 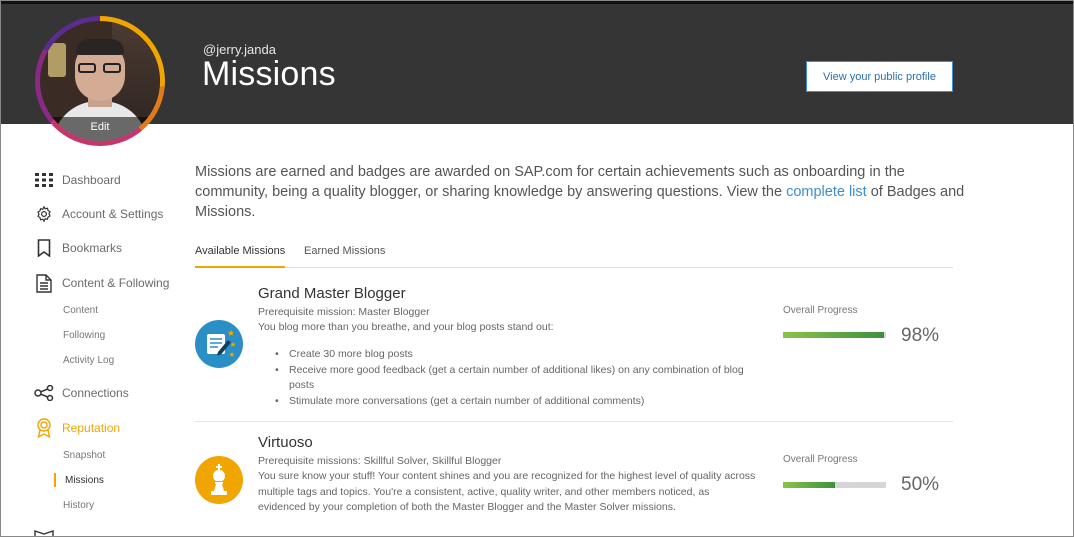 What do you see at coordinates (44, 248) in the screenshot?
I see `bookmark-icon` at bounding box center [44, 248].